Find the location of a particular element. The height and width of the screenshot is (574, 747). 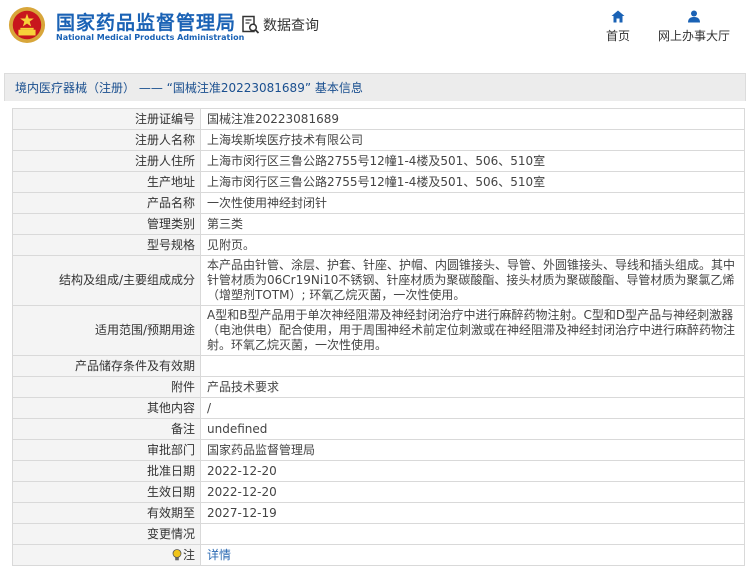

row-label: 批准日期 is located at coordinates (106, 471).